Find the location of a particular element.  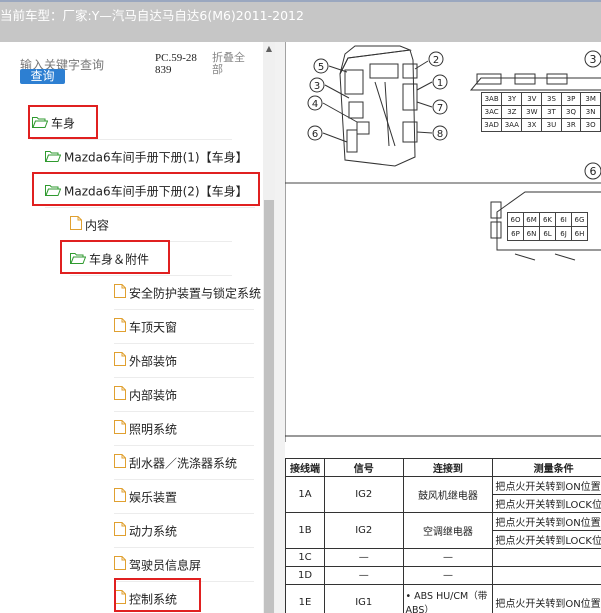

wiring-table-header: 接线端 信号 连接到 测量条件 is located at coordinates (443, 467).